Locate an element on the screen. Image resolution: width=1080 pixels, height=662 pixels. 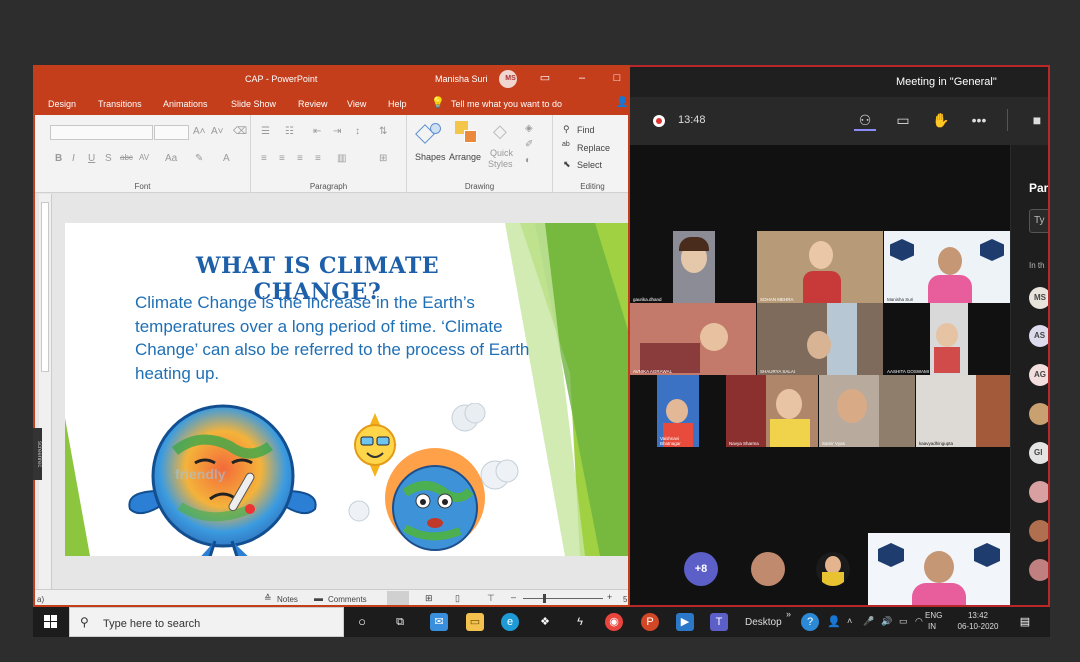
video-tile: AASHITA GOSWAMI is located at coordinates (947, 339).